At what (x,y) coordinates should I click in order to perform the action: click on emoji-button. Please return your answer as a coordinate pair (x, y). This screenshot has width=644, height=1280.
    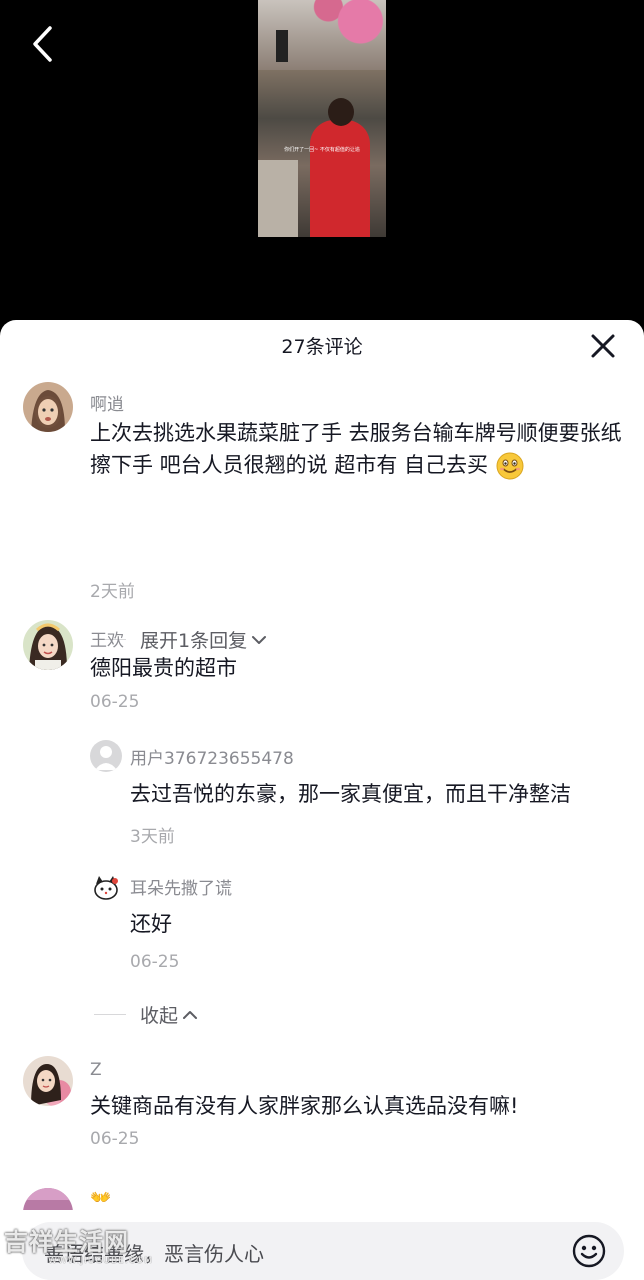
    Looking at the image, I should click on (589, 1251).